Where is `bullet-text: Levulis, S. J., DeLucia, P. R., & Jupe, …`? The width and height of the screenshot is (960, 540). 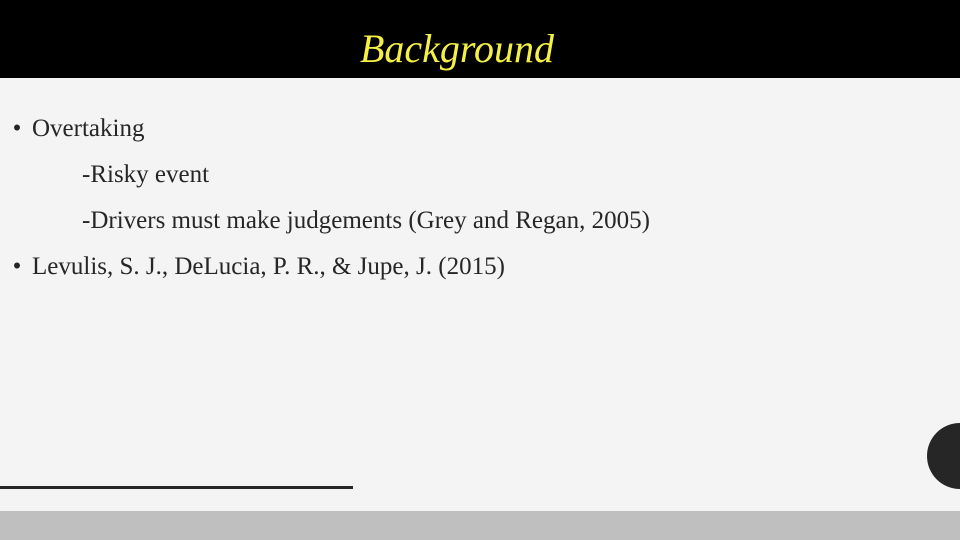
bullet-text: Levulis, S. J., DeLucia, P. R., & Jupe, … is located at coordinates (268, 266).